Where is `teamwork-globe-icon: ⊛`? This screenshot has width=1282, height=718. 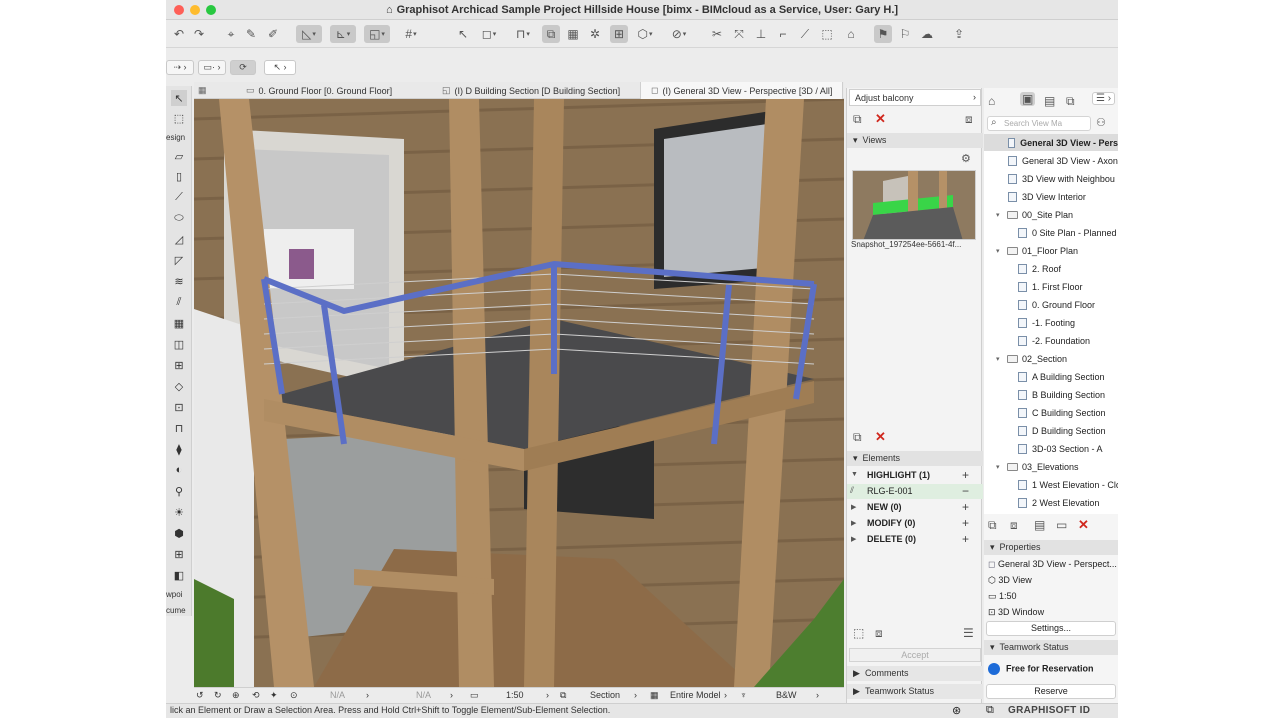
teamwork-globe-icon: ⊛ is located at coordinates (956, 710).